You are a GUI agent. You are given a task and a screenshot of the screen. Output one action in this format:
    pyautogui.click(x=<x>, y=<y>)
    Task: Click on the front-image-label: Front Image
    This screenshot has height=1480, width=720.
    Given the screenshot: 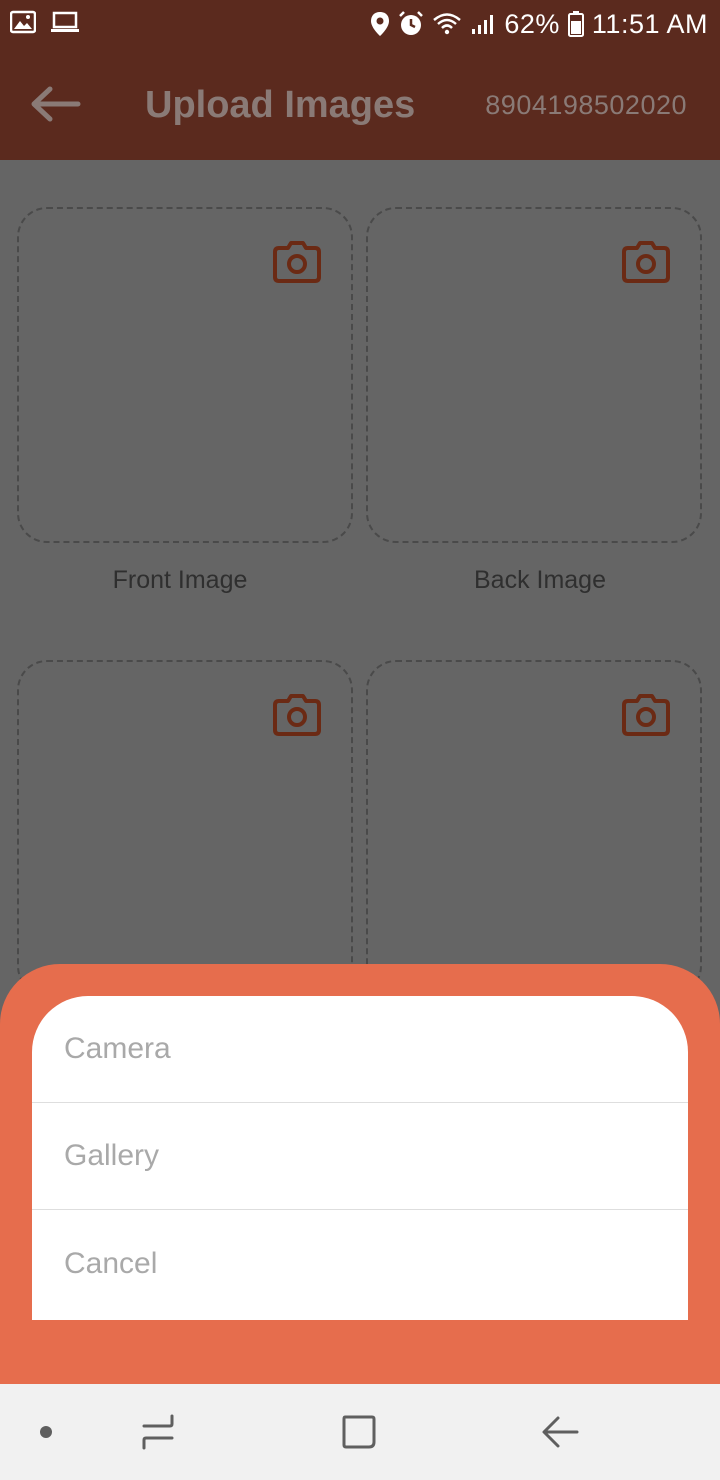 What is the action you would take?
    pyautogui.click(x=180, y=580)
    